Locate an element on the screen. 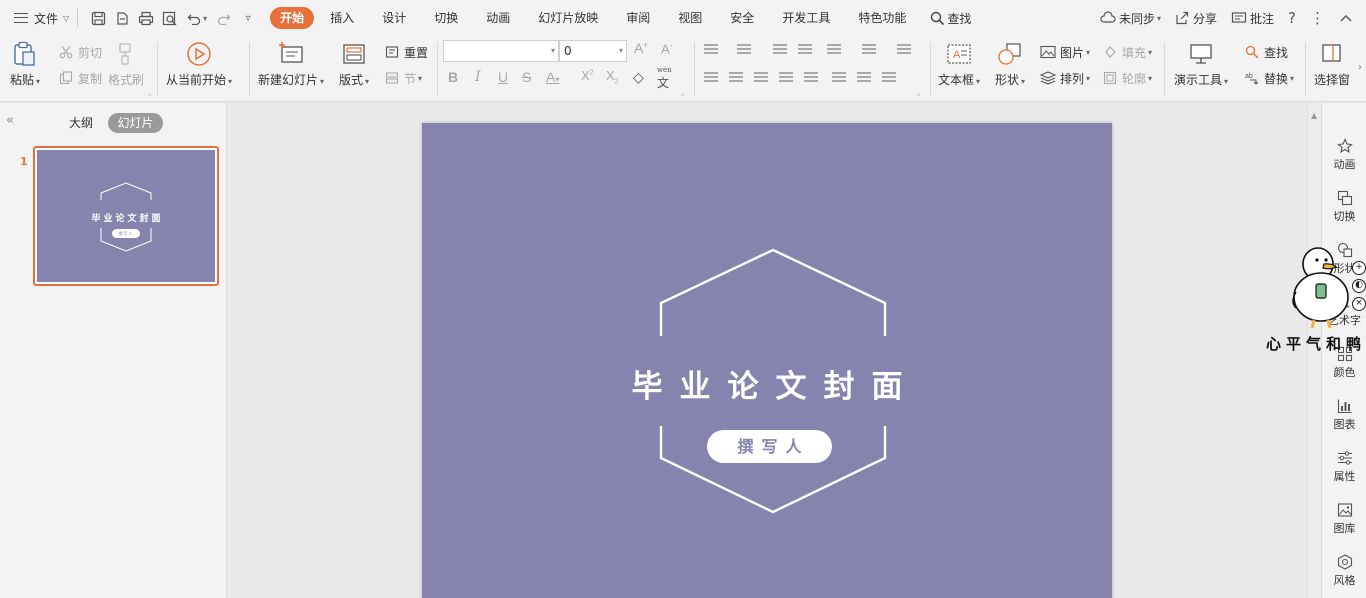 This screenshot has height=598, width=1366. tab-developer: 开发工具 is located at coordinates (806, 18).